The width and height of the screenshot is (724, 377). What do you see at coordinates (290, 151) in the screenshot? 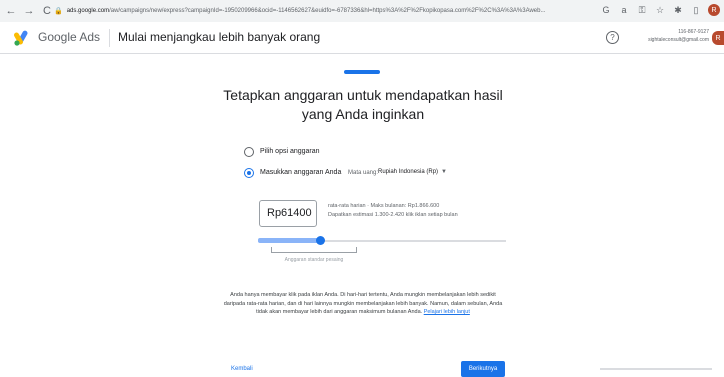
I see `radio-label-choose-budget-option: Pilih opsi anggaran` at bounding box center [290, 151].